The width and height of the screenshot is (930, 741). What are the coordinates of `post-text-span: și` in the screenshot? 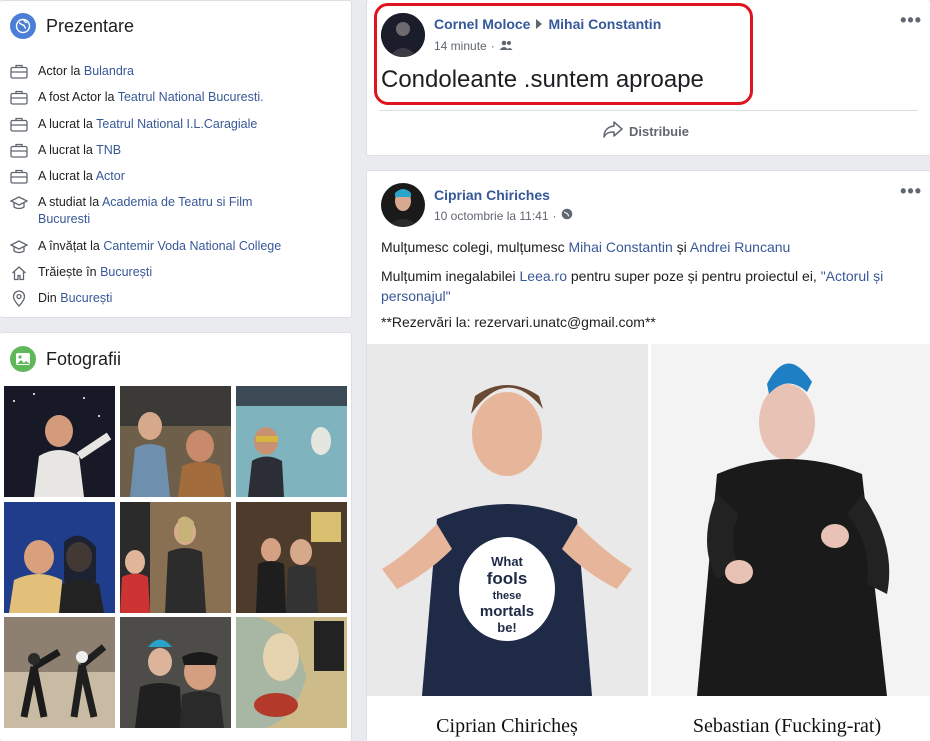 It's located at (681, 247).